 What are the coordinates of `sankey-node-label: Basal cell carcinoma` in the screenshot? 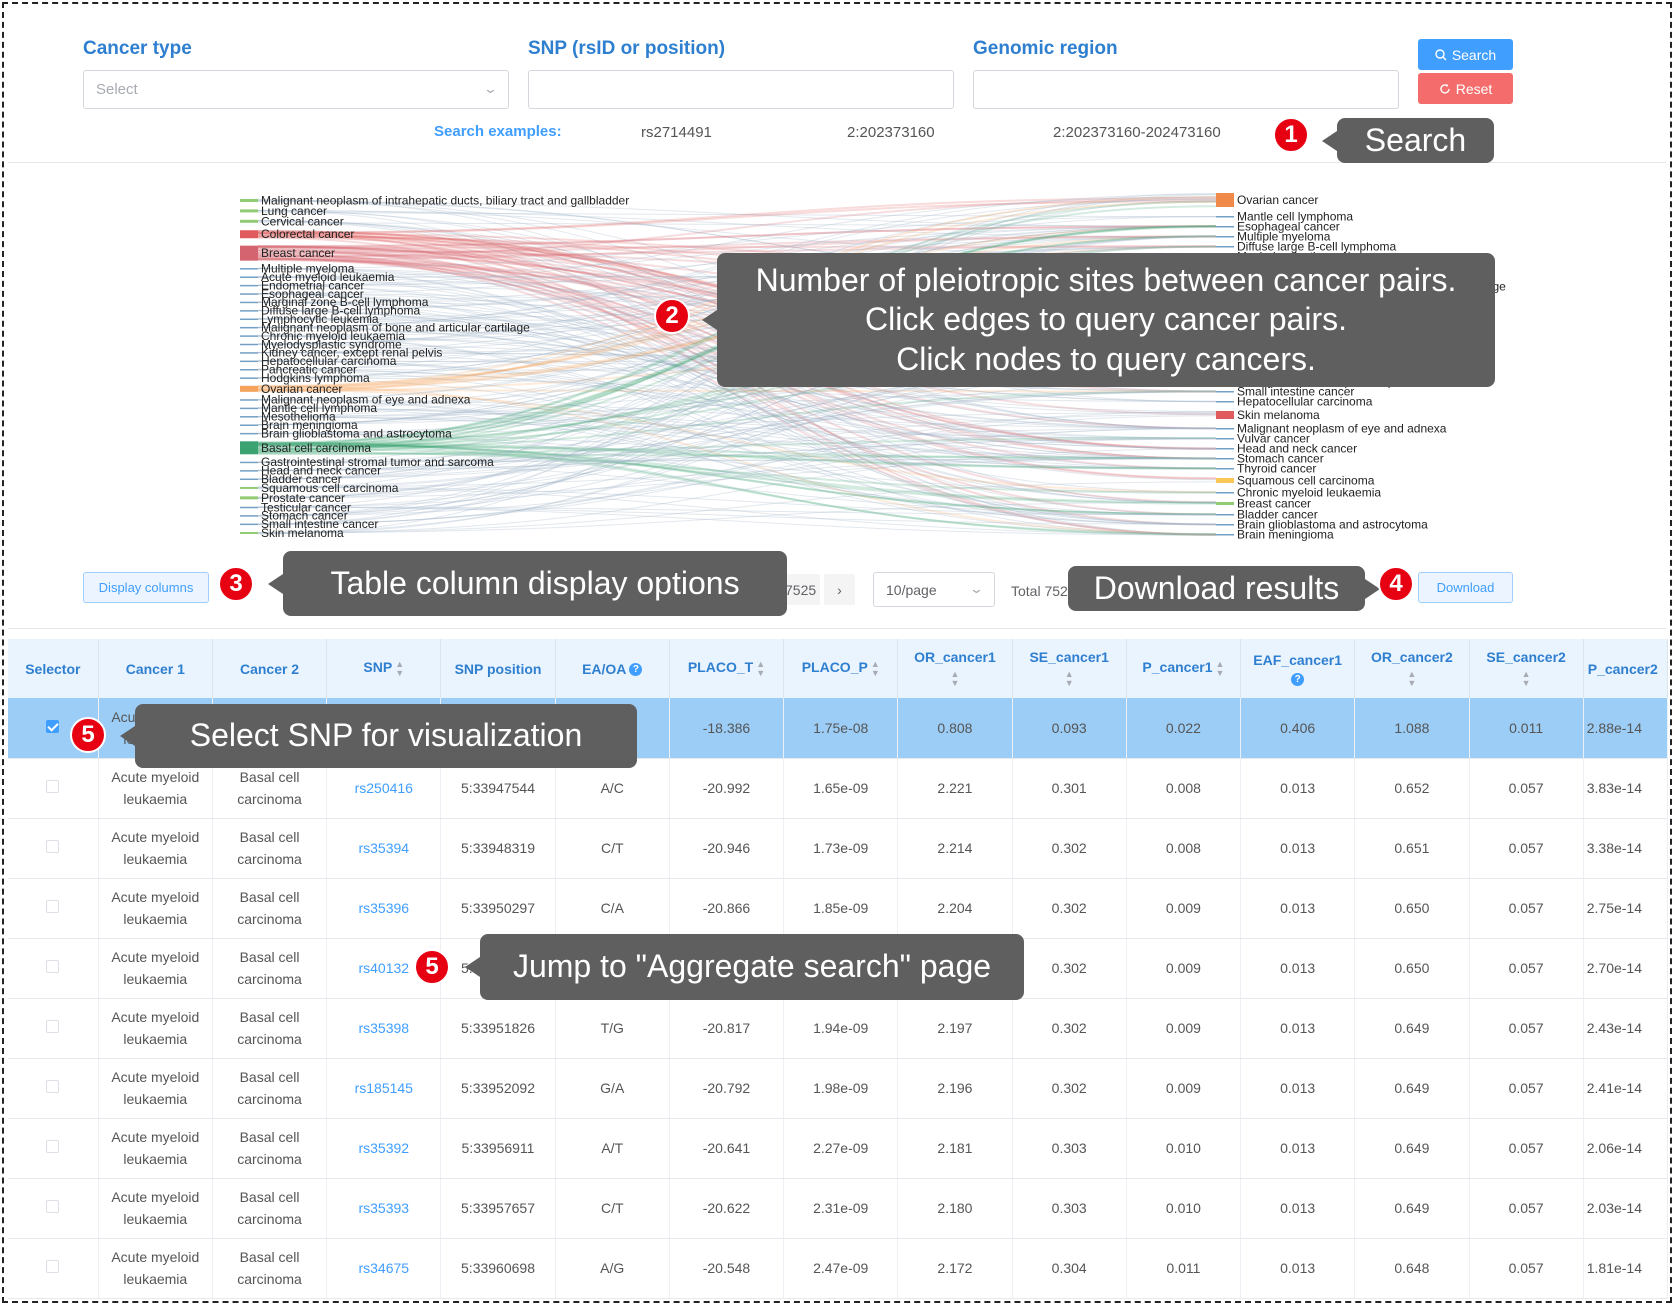 It's located at (316, 448).